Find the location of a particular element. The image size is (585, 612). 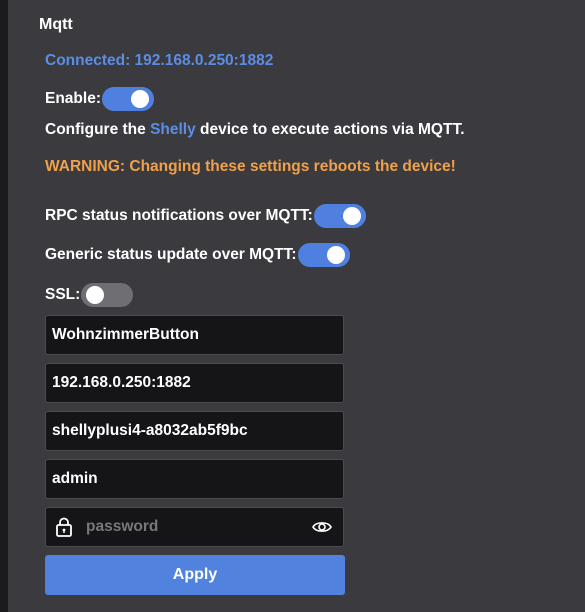

description-suffix: device to execute actions via MQTT. is located at coordinates (330, 129).